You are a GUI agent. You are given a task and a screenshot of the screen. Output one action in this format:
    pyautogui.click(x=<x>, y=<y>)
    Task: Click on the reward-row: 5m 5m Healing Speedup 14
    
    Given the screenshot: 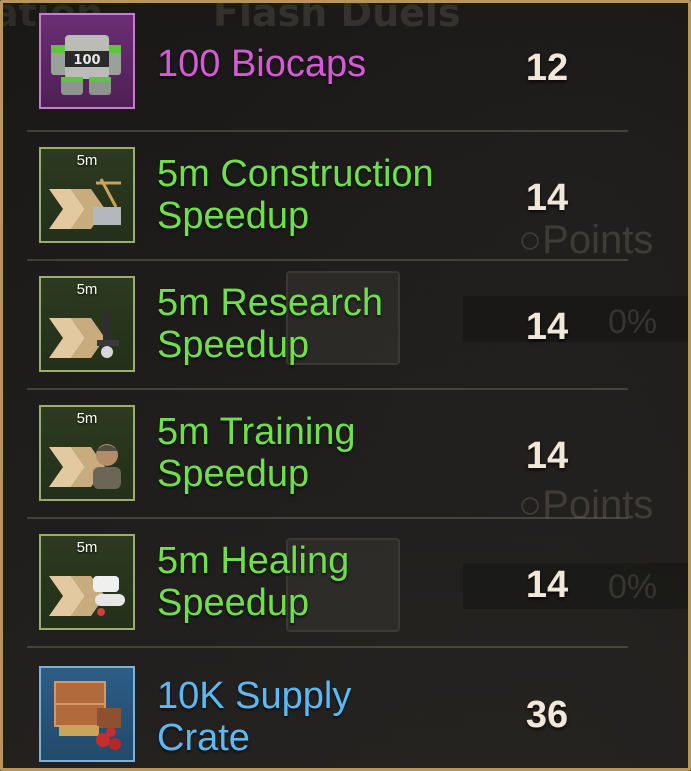 What is the action you would take?
    pyautogui.click(x=327, y=583)
    